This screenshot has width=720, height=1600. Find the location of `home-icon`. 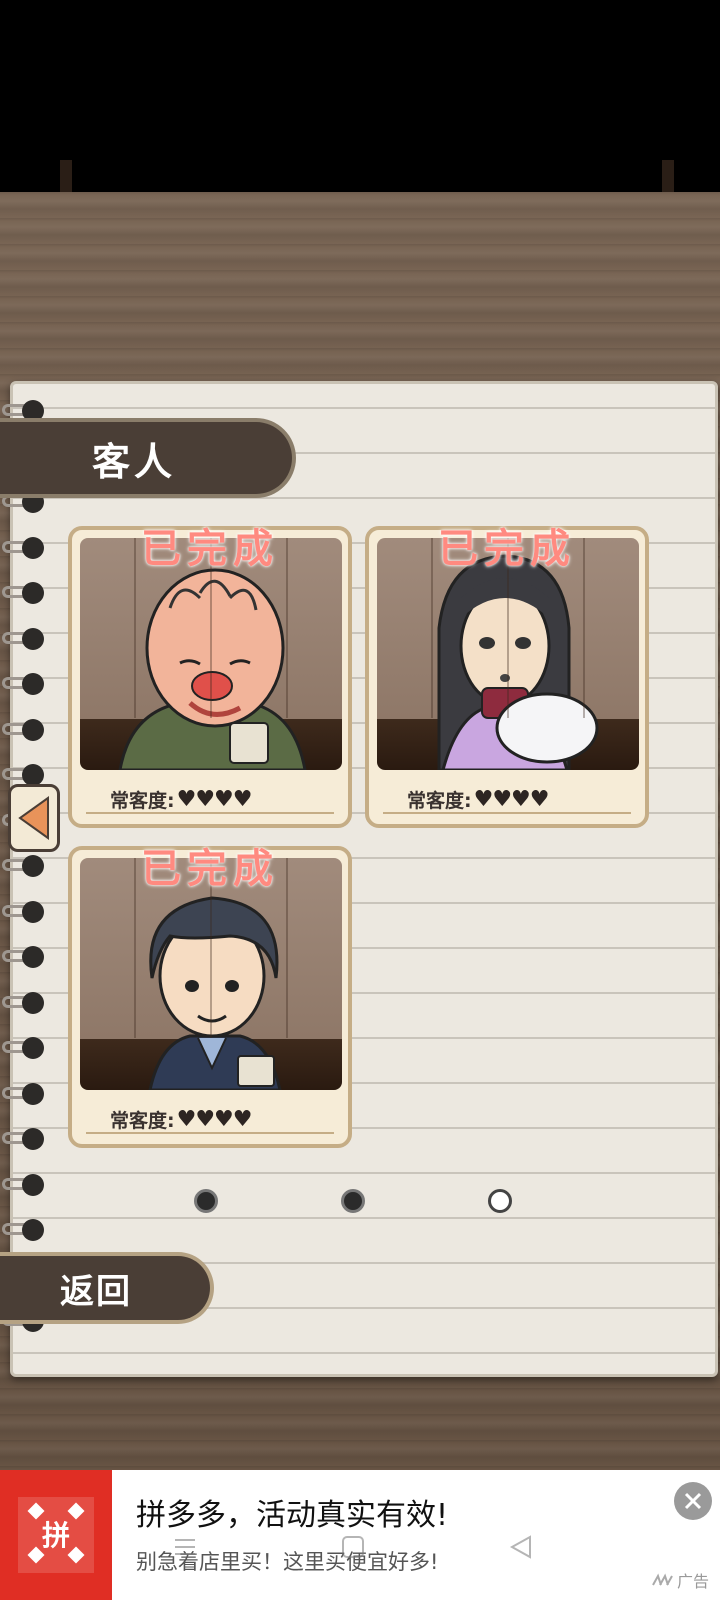

home-icon is located at coordinates (353, 1547).